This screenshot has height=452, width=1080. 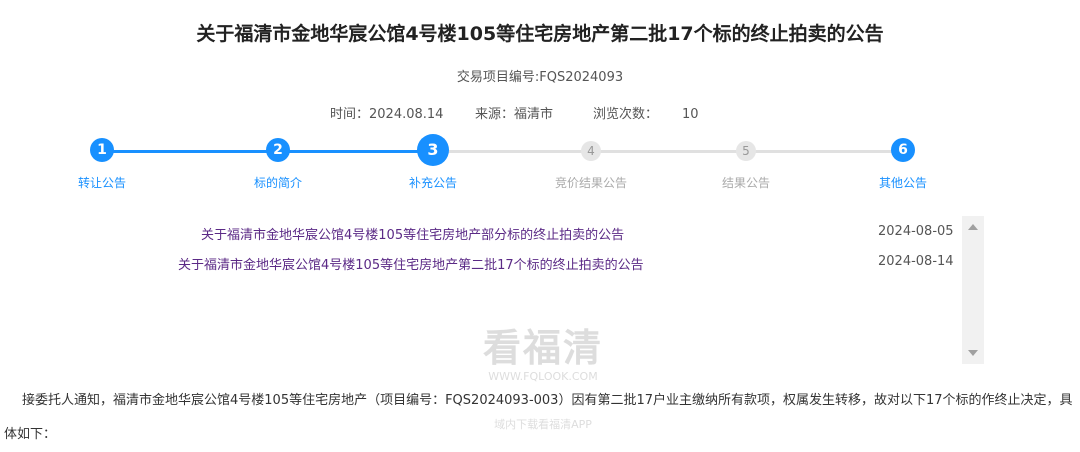 What do you see at coordinates (626, 114) in the screenshot?
I see `view-count-label: 浏览次数：` at bounding box center [626, 114].